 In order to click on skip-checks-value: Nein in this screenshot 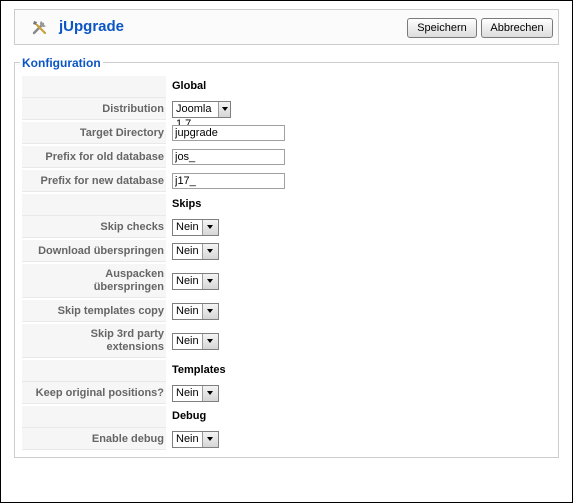, I will do `click(187, 226)`.